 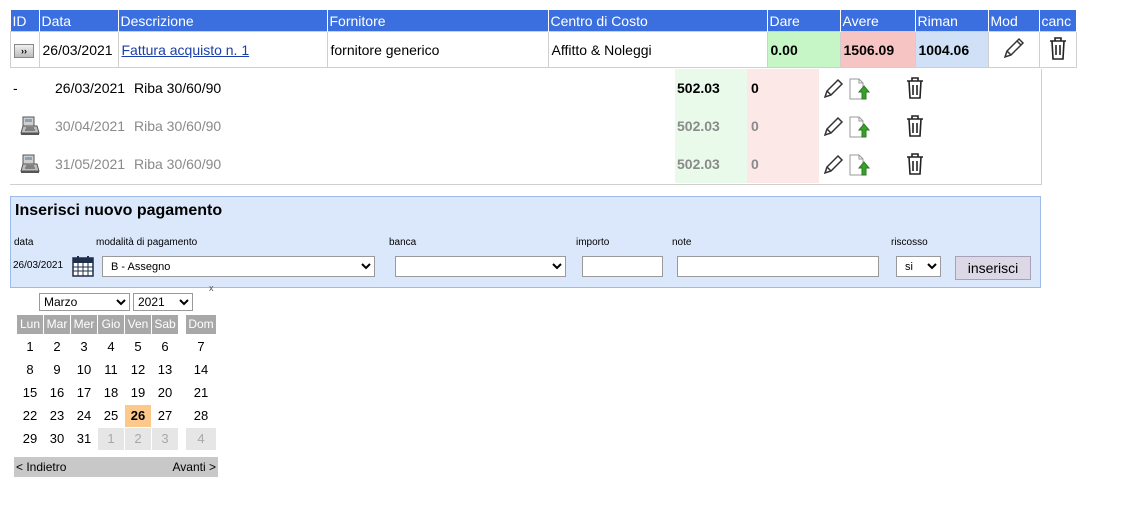 What do you see at coordinates (238, 266) in the screenshot?
I see `modalita-select: B - Assegno` at bounding box center [238, 266].